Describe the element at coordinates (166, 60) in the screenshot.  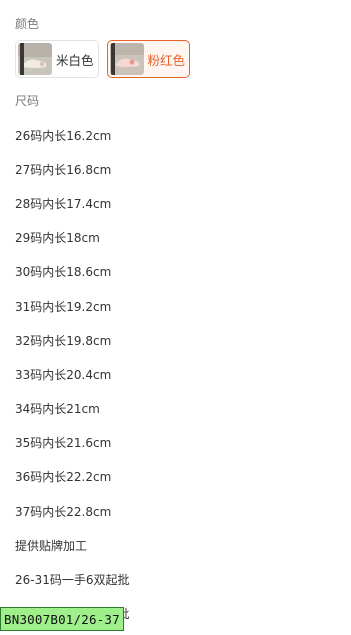
I see `color-option-label: 粉红色` at that location.